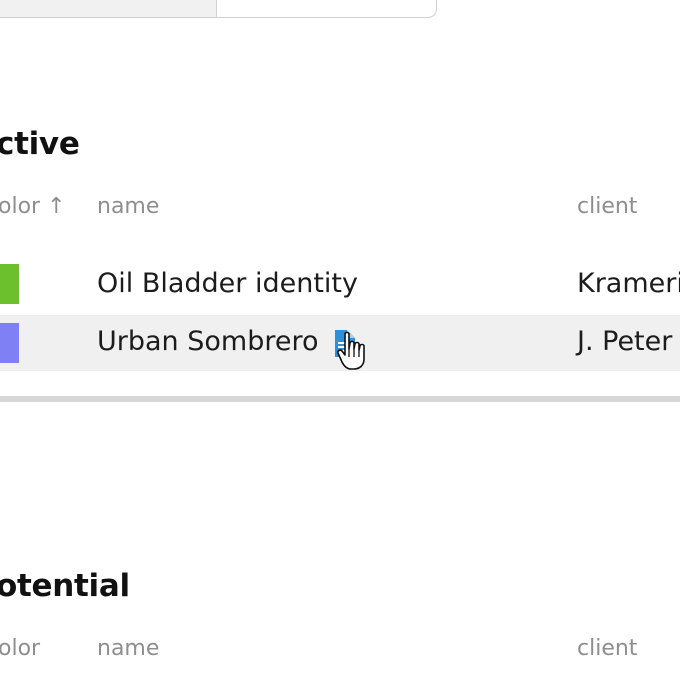 The image size is (680, 680). What do you see at coordinates (344, 343) in the screenshot?
I see `document-icon` at bounding box center [344, 343].